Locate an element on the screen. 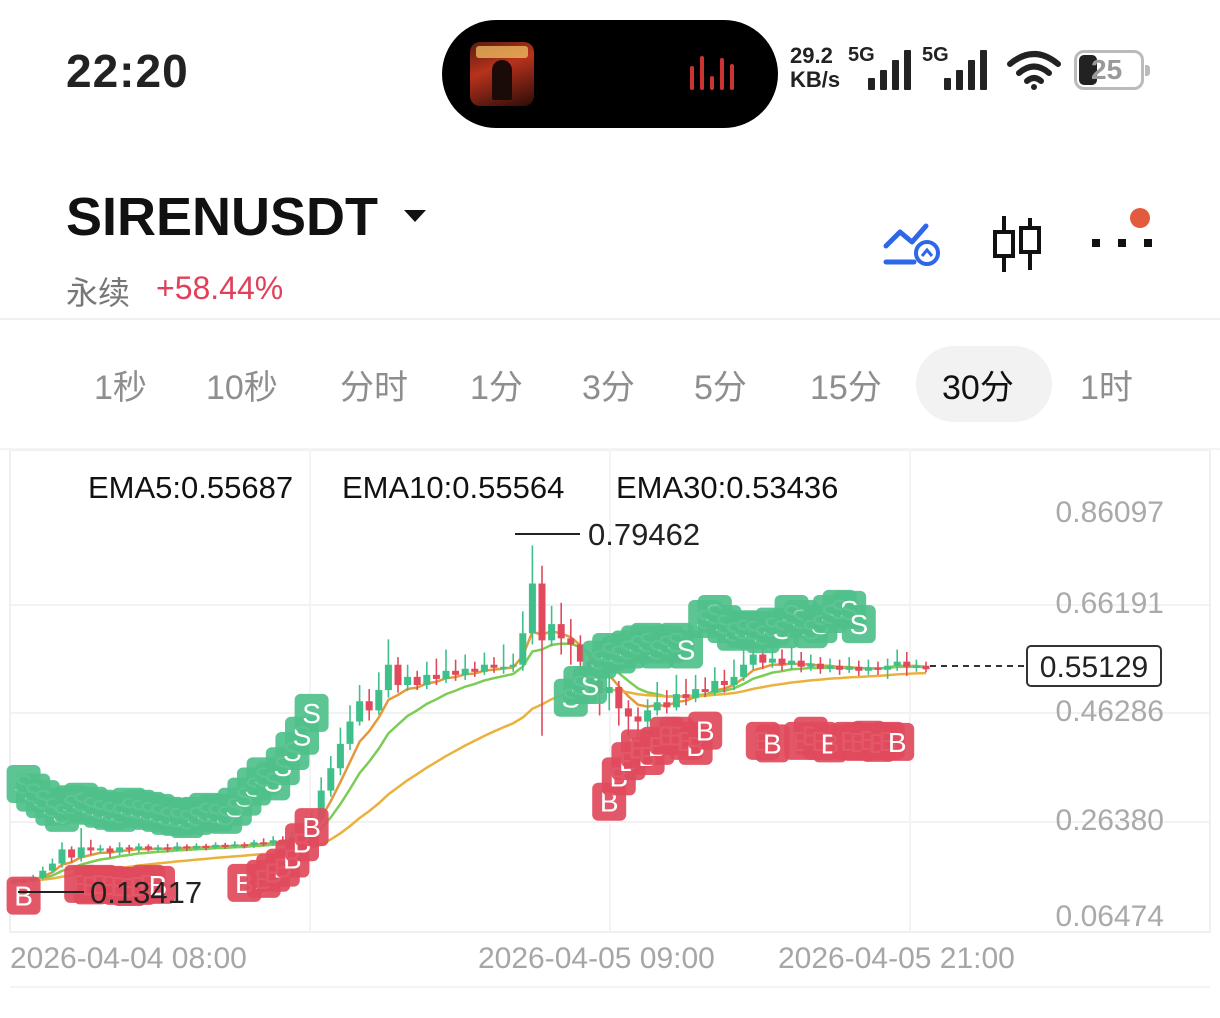  dynamic-island is located at coordinates (610, 74).